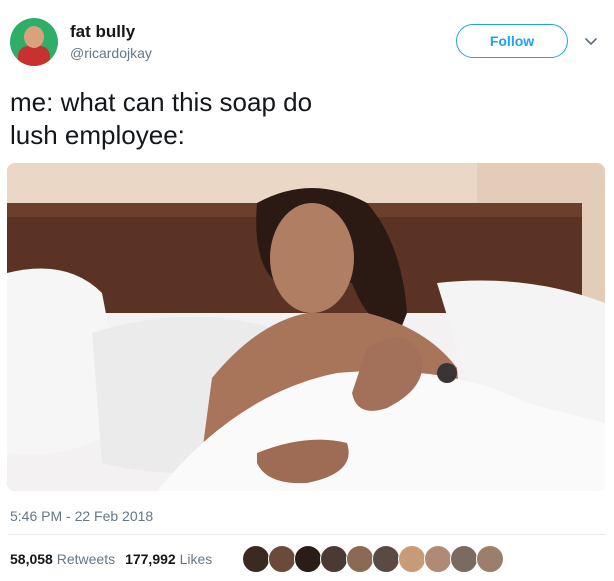 This screenshot has height=581, width=614. What do you see at coordinates (196, 559) in the screenshot?
I see `likes-label: Likes` at bounding box center [196, 559].